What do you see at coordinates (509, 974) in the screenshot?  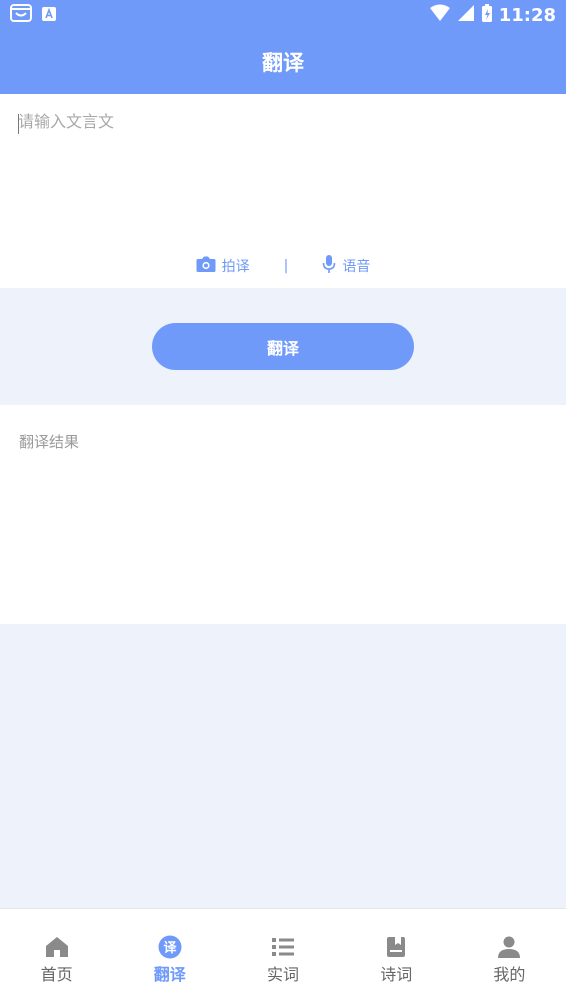 I see `nav-label-profile: 我的` at bounding box center [509, 974].